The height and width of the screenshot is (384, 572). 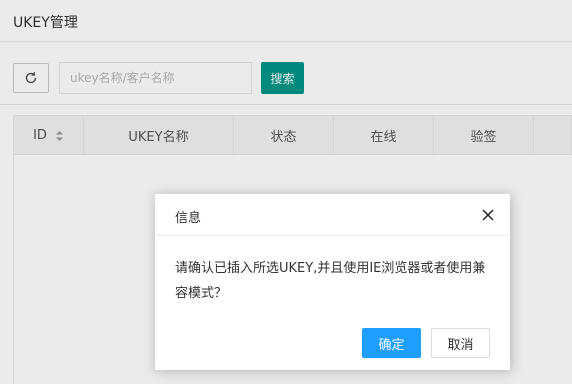 What do you see at coordinates (391, 343) in the screenshot?
I see `confirm-button: 确定` at bounding box center [391, 343].